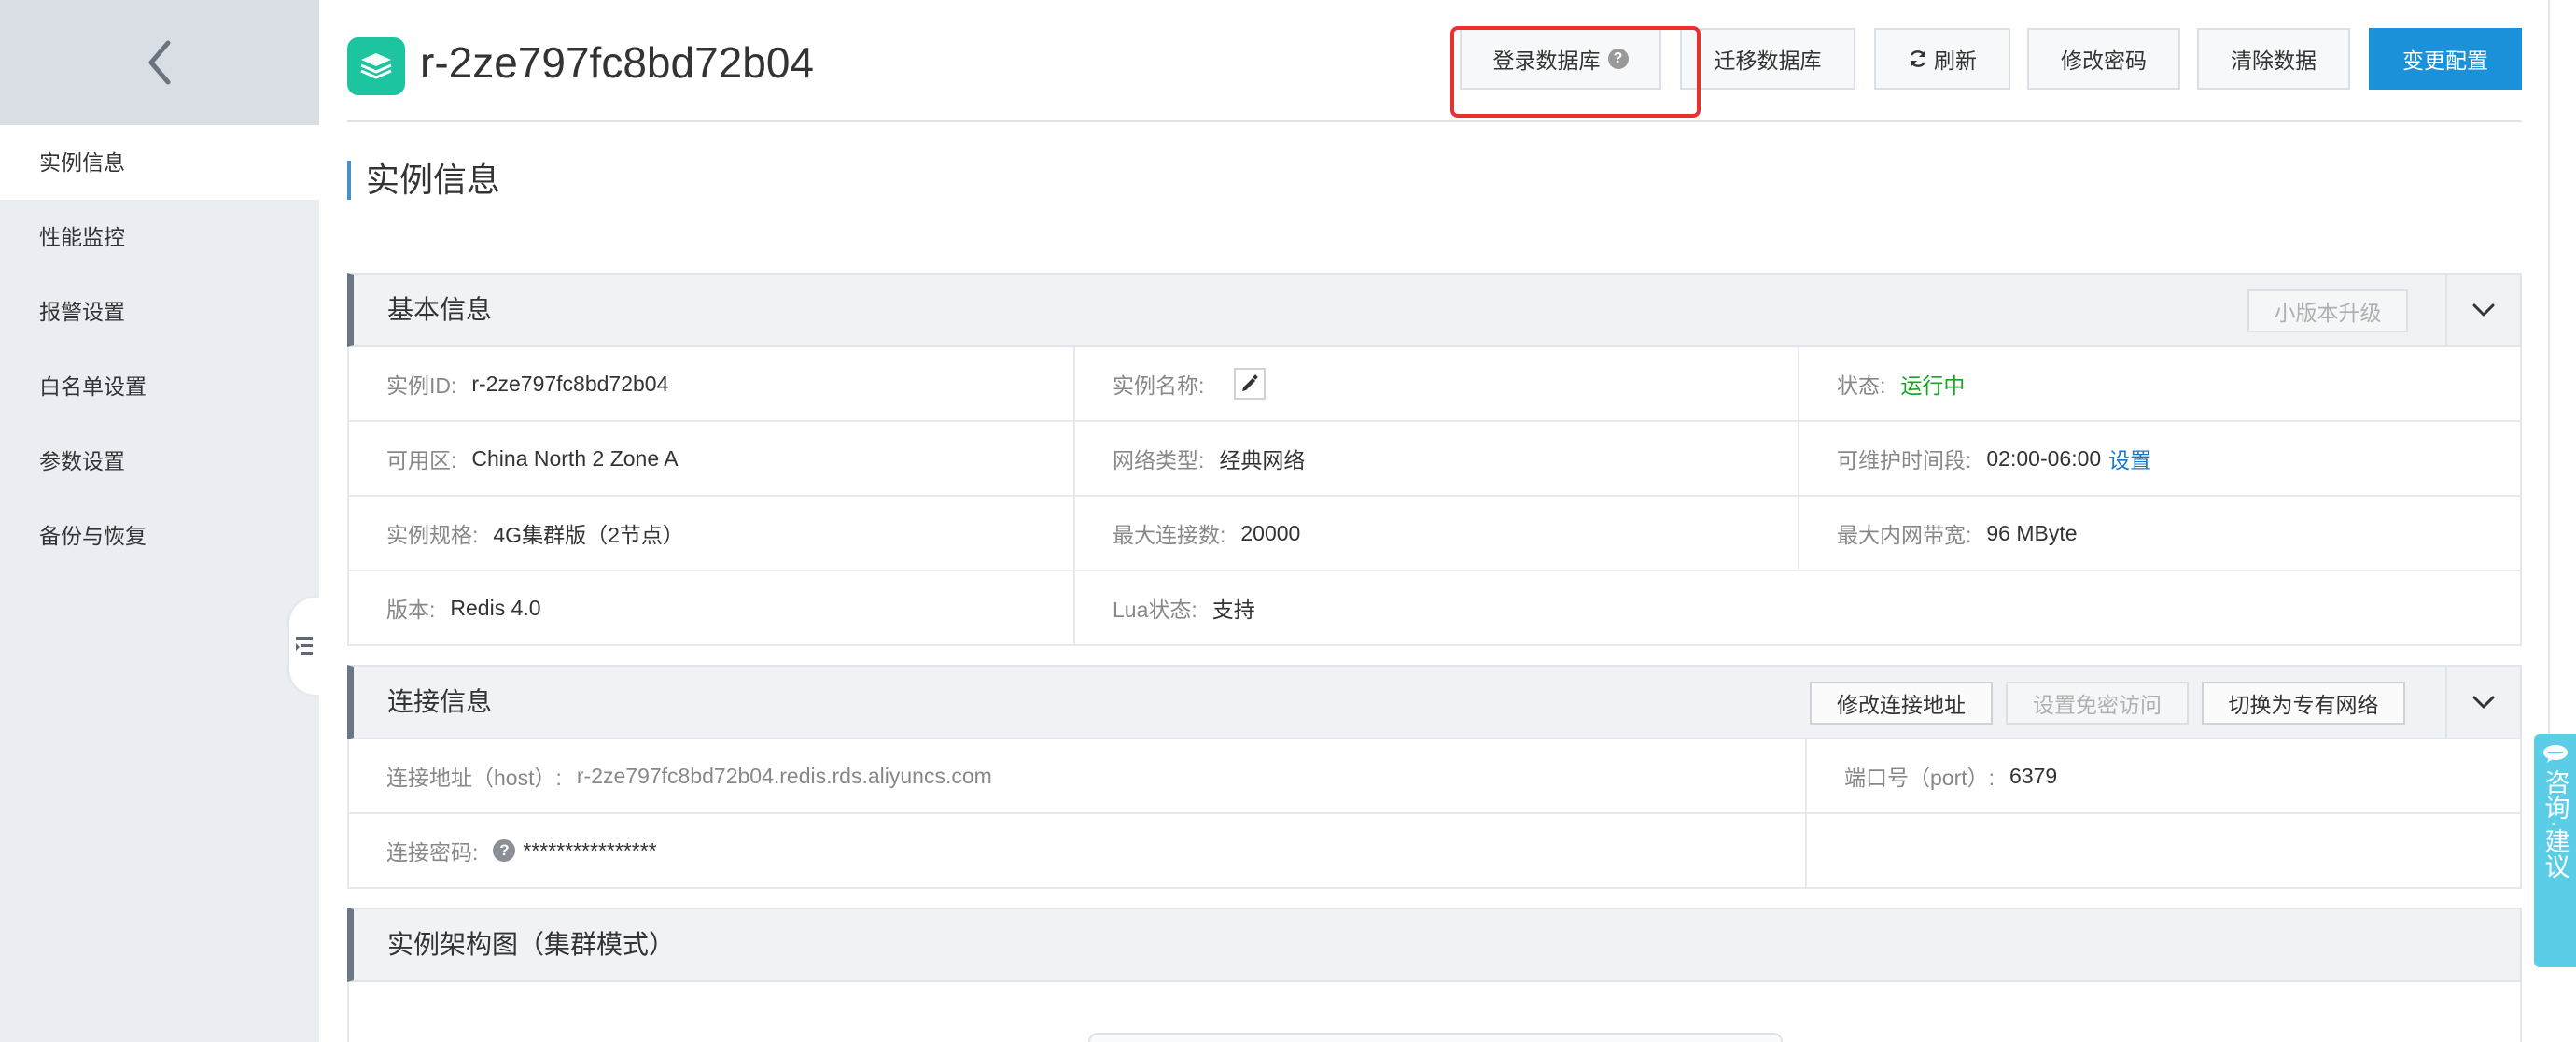 This screenshot has width=2576, height=1042. I want to click on zone-value: China North 2 Zone A, so click(575, 458).